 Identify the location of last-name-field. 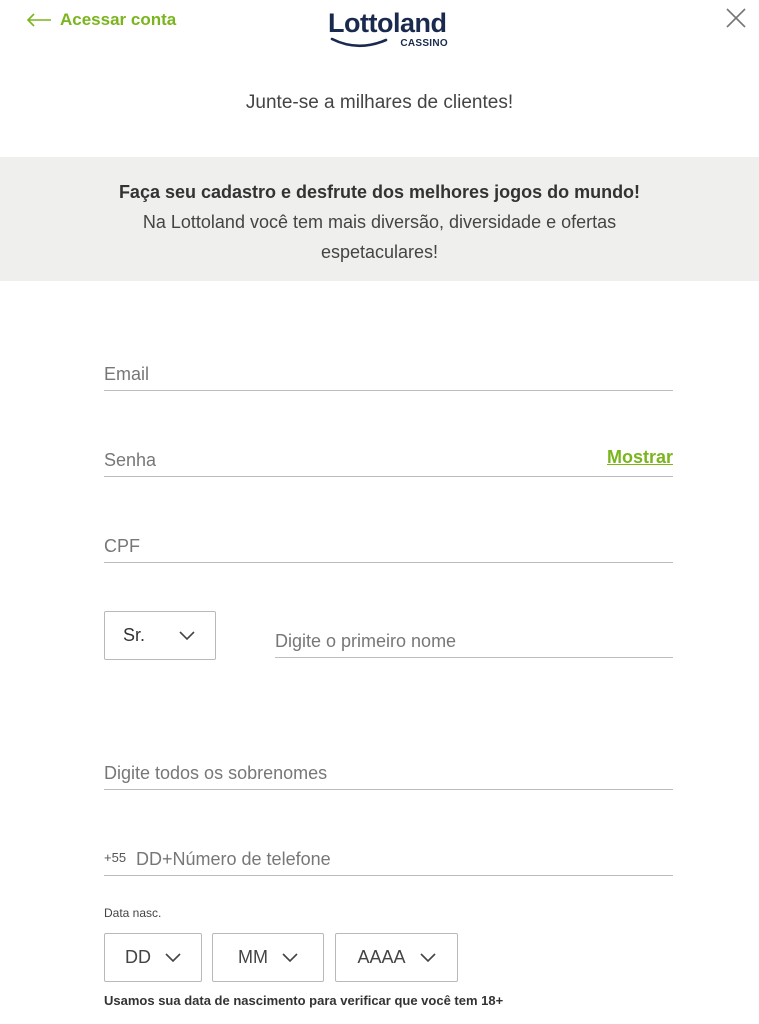
(388, 773).